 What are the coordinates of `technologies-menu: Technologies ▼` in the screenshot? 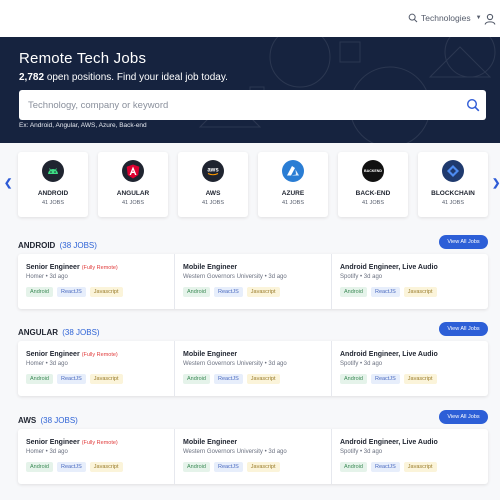 It's located at (445, 18).